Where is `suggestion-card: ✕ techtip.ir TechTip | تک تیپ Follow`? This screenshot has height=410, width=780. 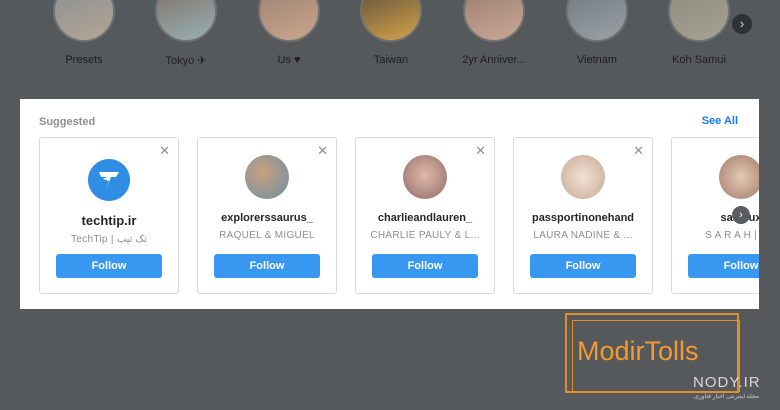
suggestion-card: ✕ techtip.ir TechTip | تک تیپ Follow is located at coordinates (109, 215).